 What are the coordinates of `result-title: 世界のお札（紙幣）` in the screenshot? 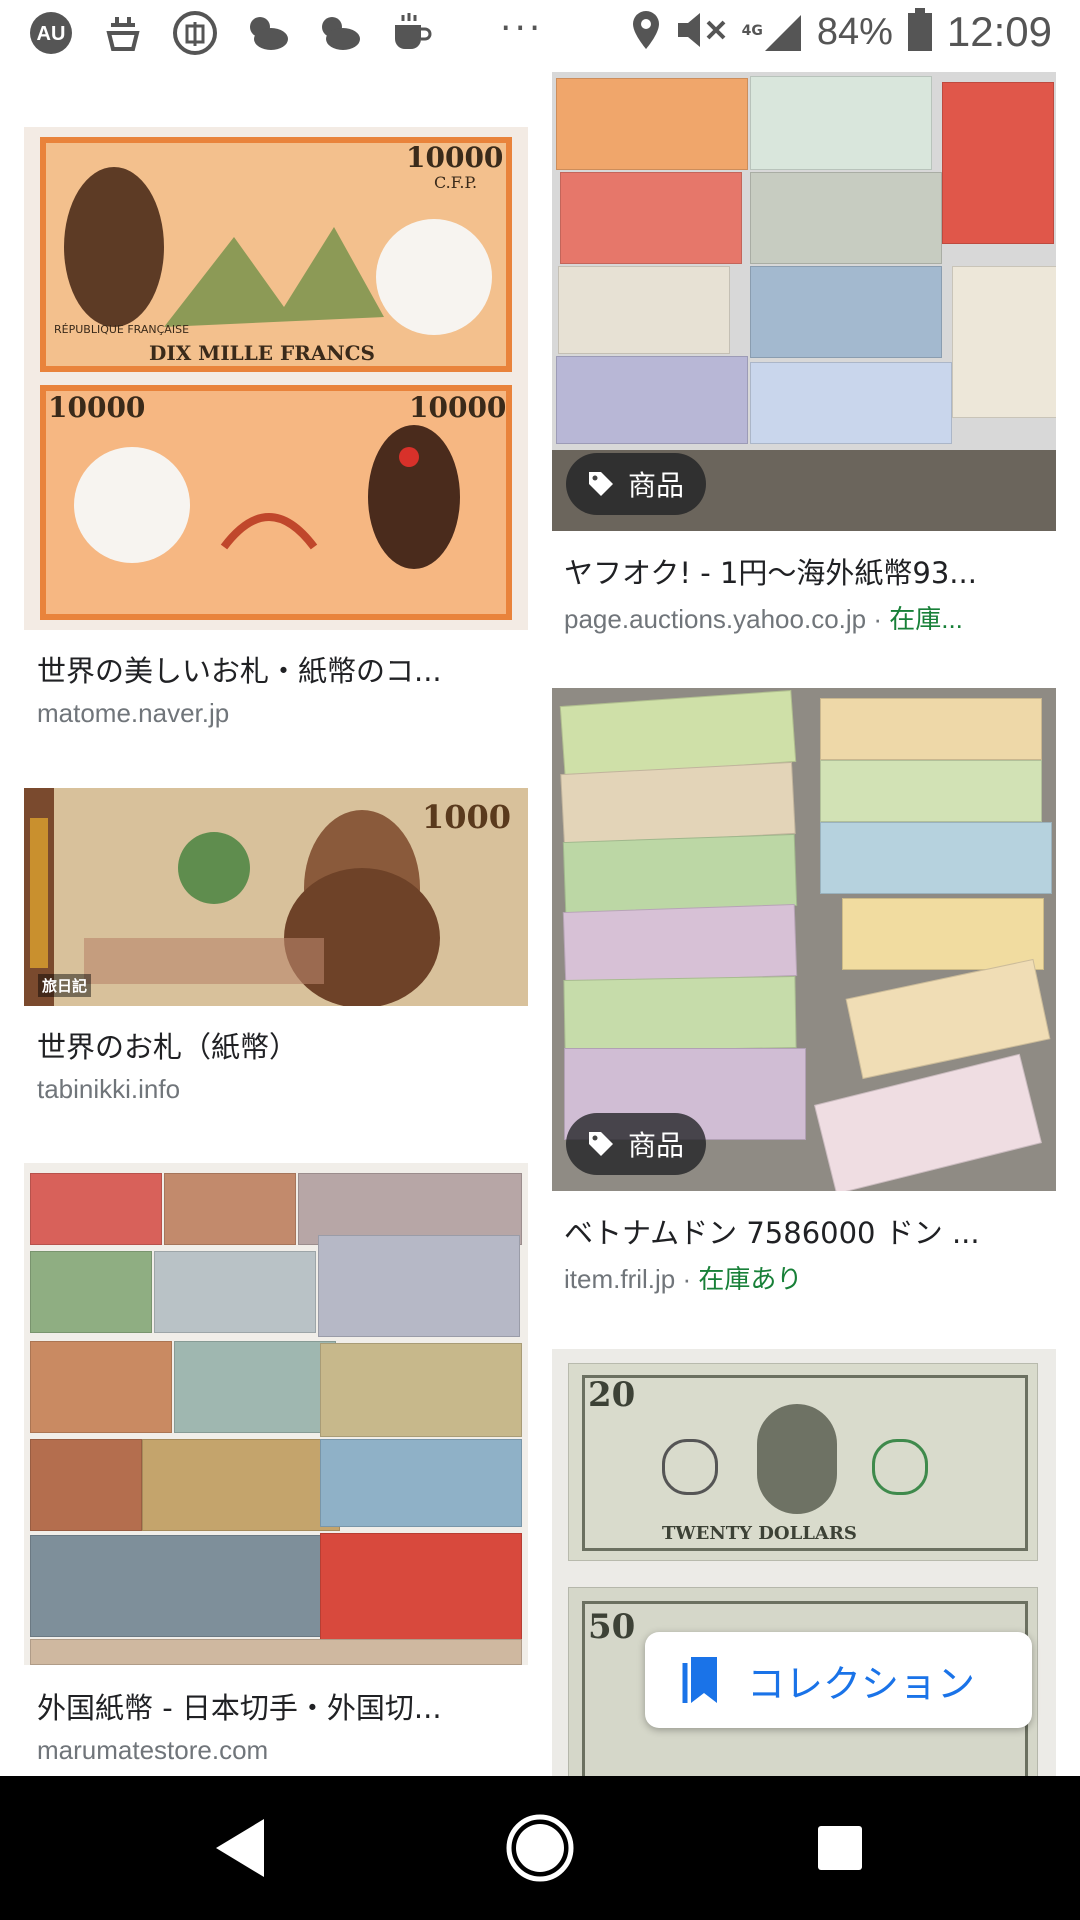 It's located at (277, 1045).